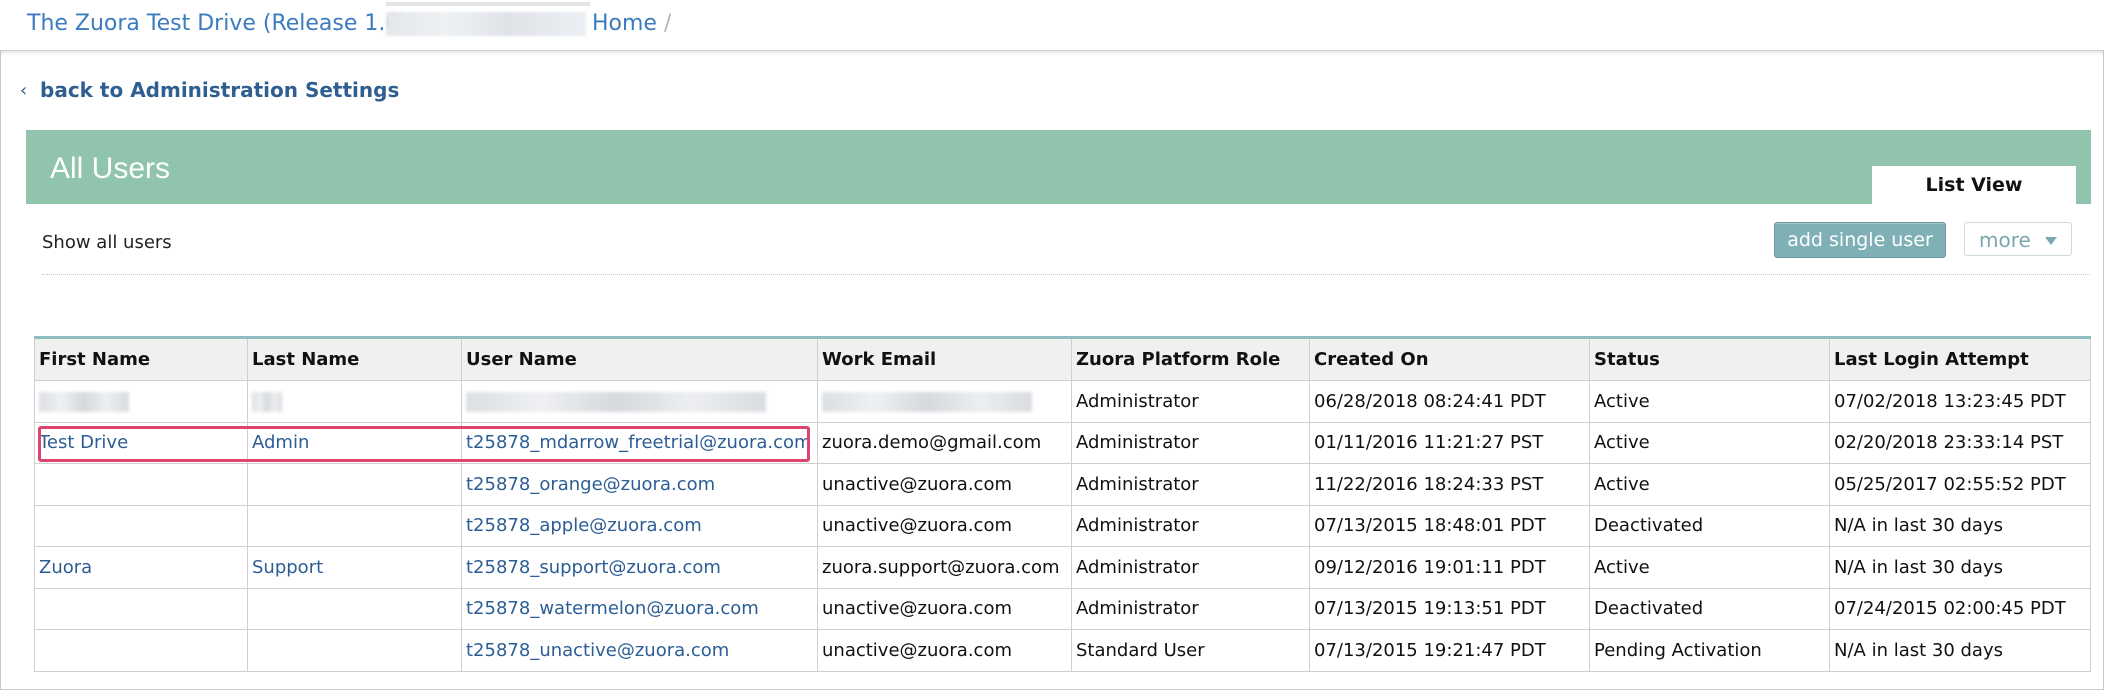 The image size is (2104, 690). What do you see at coordinates (354, 359) in the screenshot?
I see `column-header: Last Name` at bounding box center [354, 359].